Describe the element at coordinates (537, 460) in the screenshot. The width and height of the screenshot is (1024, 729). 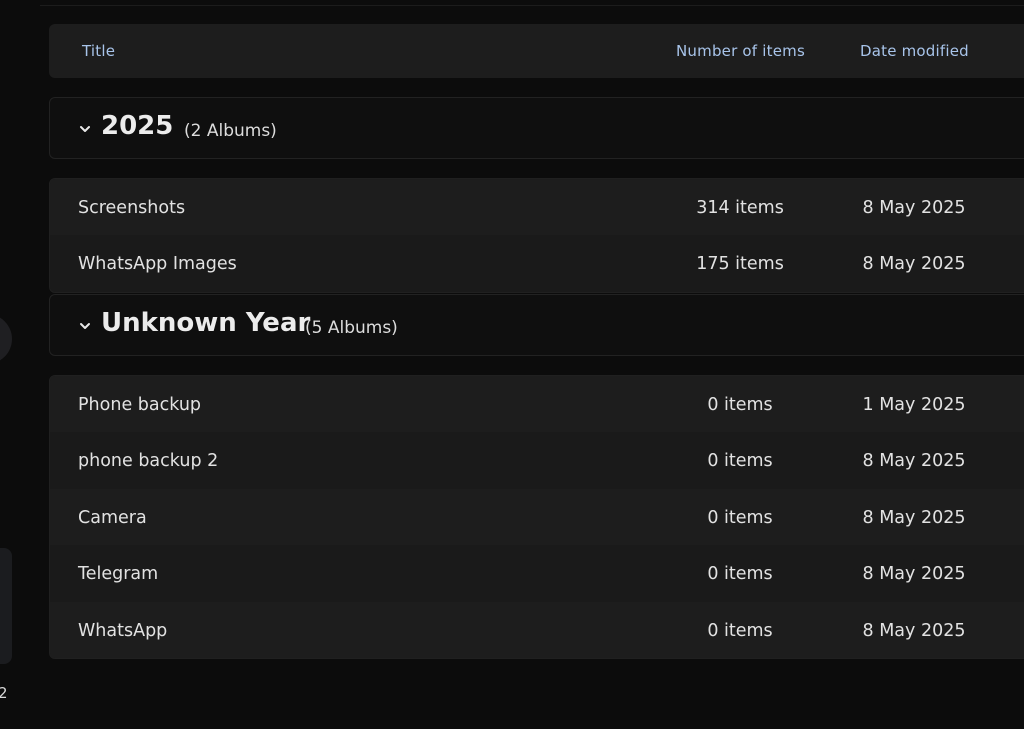
I see `table-row: phone backup 2 0 items 8 May 2025` at that location.